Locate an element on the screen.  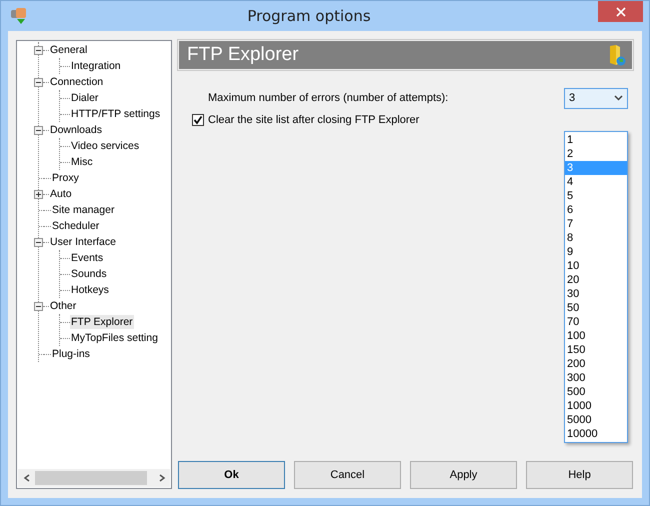
horizontal-scrollbar is located at coordinates (94, 478).